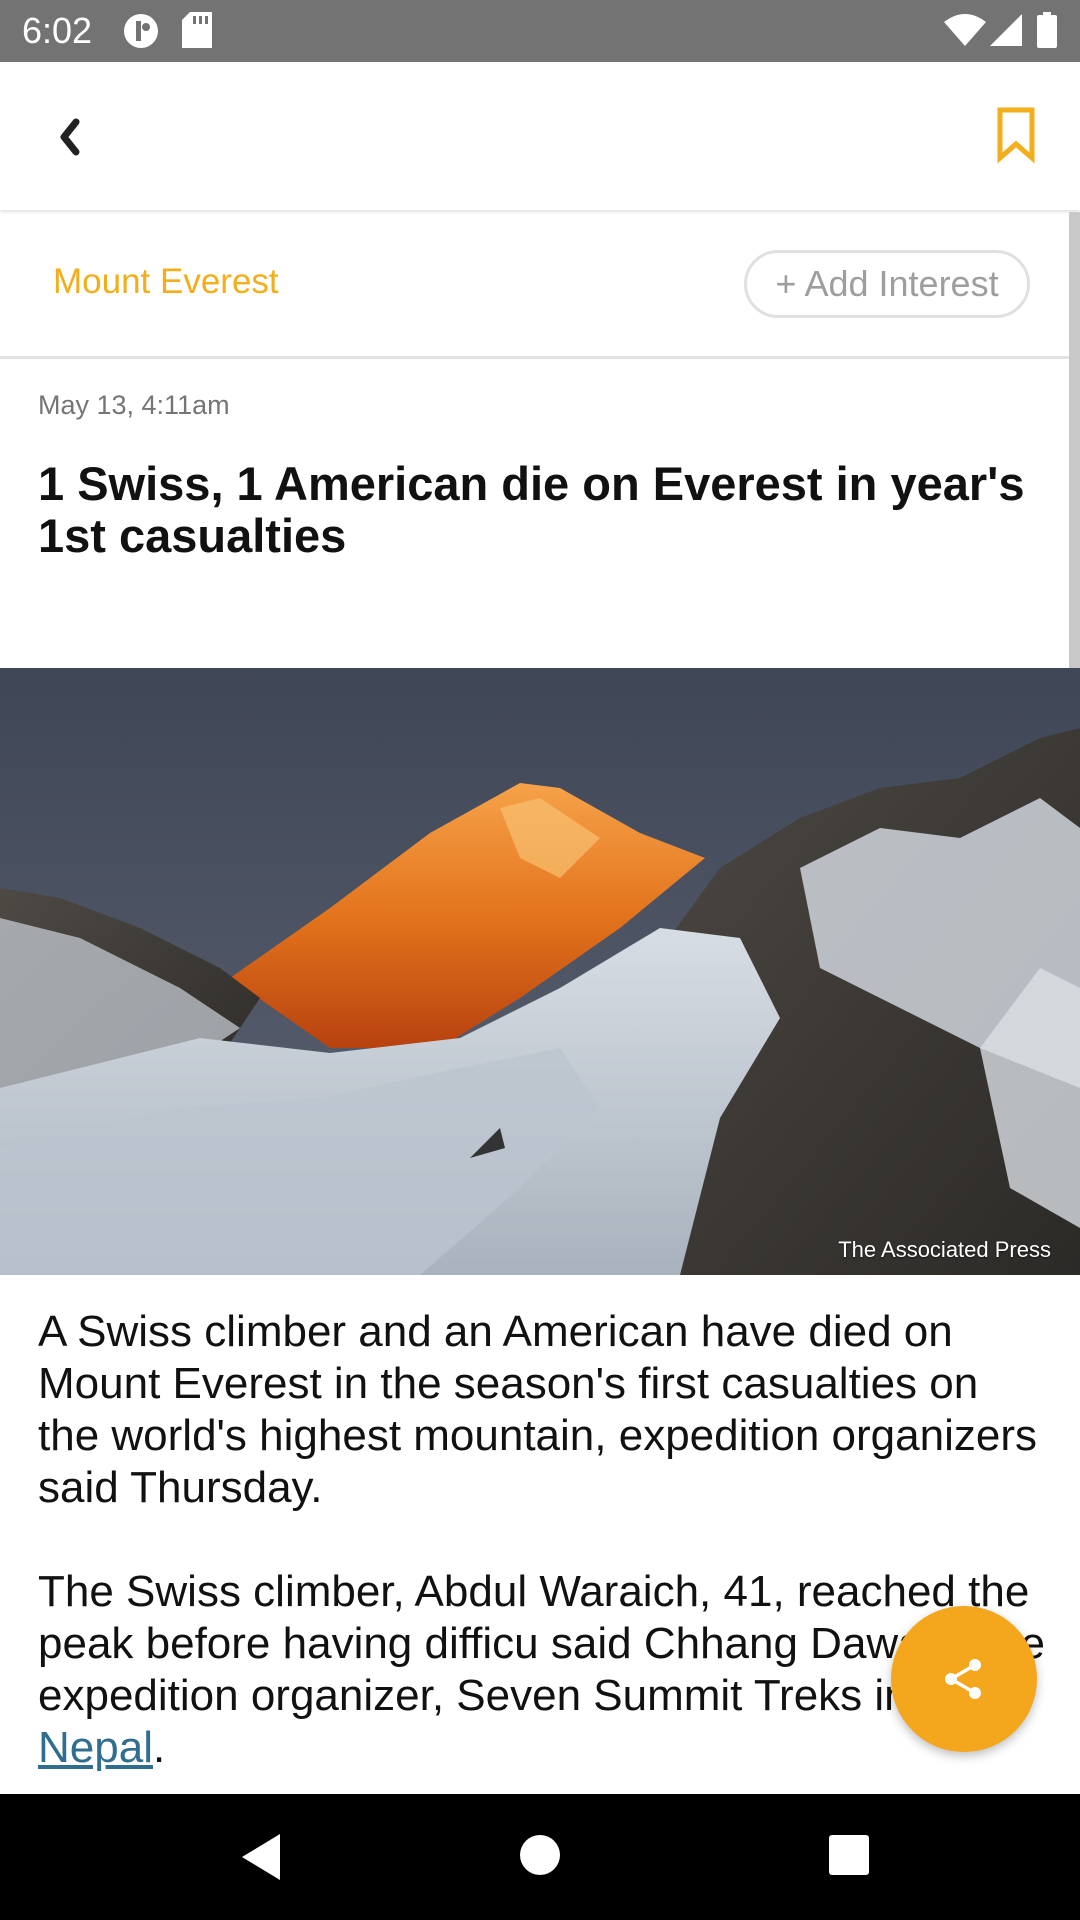 The image size is (1080, 1920). What do you see at coordinates (1006, 32) in the screenshot?
I see `signal-icon` at bounding box center [1006, 32].